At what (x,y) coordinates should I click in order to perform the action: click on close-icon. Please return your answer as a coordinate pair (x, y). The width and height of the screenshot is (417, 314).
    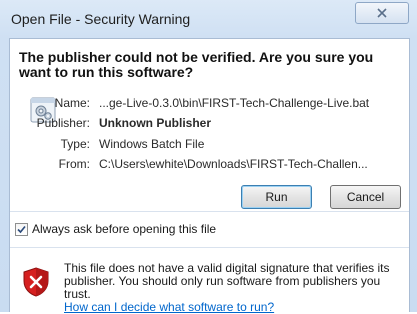
    Looking at the image, I should click on (382, 13).